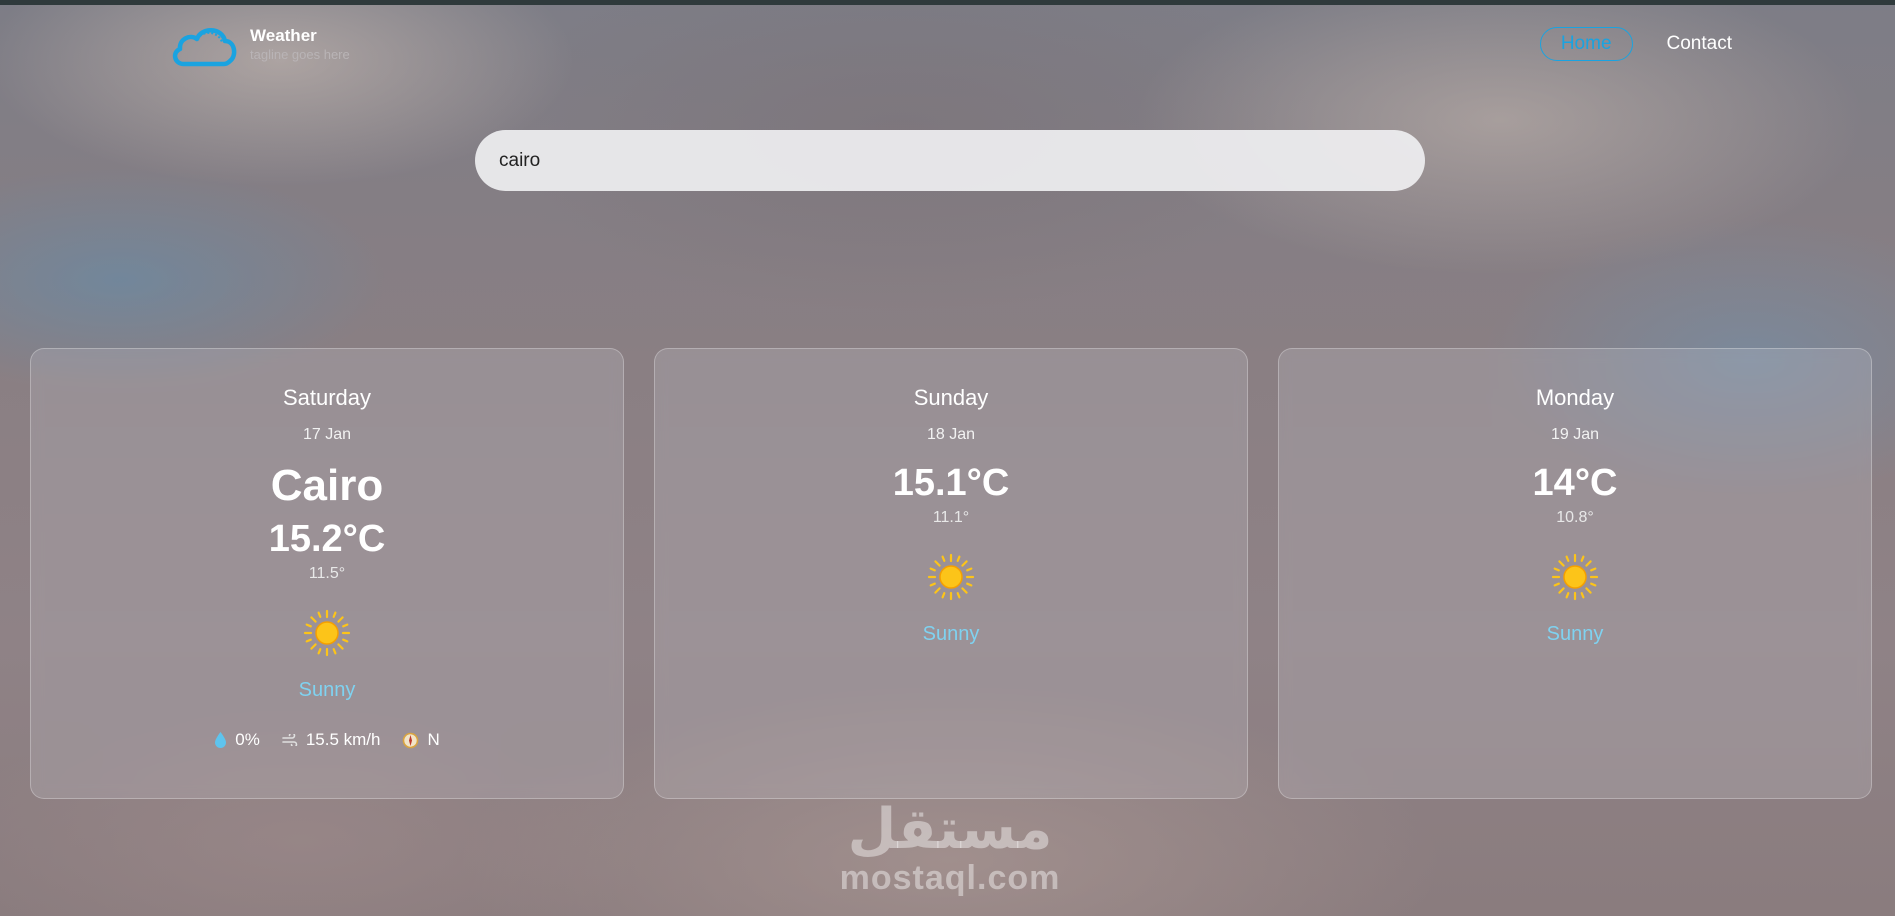 This screenshot has width=1895, height=916. Describe the element at coordinates (1575, 397) in the screenshot. I see `day-name: Monday` at that location.